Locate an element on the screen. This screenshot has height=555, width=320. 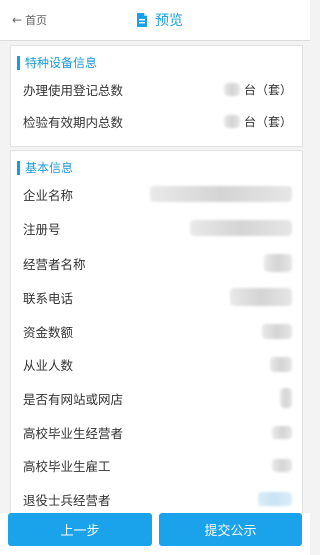
section-title-text: 特种设备信息 is located at coordinates (61, 63).